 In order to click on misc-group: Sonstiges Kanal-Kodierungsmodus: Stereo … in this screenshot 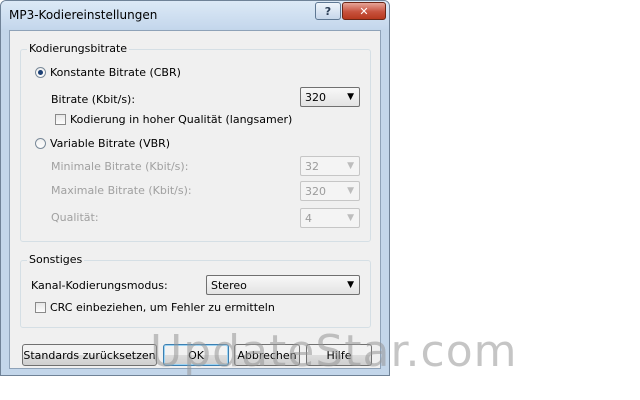, I will do `click(195, 290)`.